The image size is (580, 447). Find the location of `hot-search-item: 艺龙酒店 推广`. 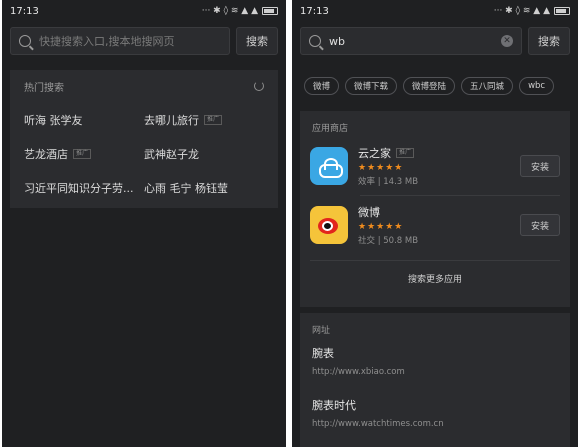

hot-search-item: 艺龙酒店 推广 is located at coordinates (84, 154).